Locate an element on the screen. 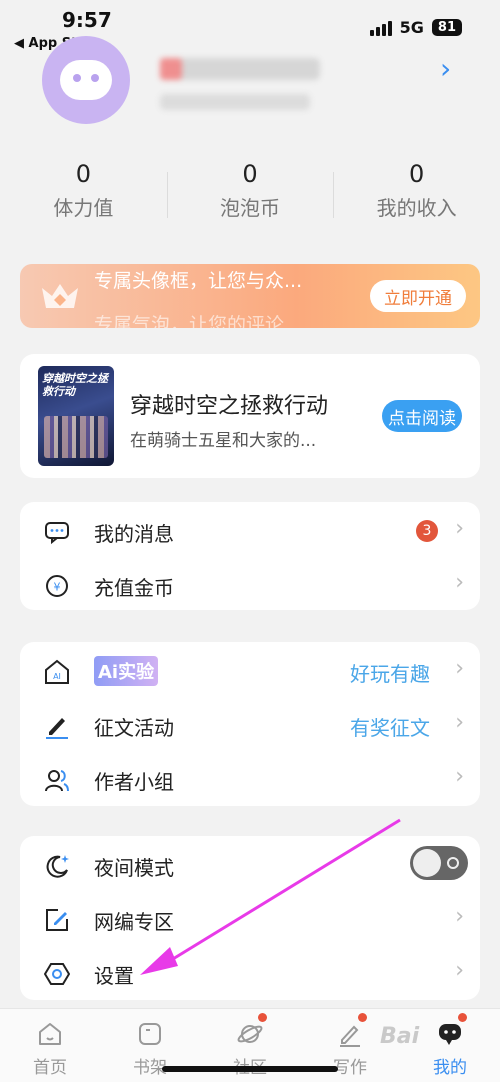 The height and width of the screenshot is (1082, 500). stats-row: 0 体力值 0 泡泡币 0 我的收入 is located at coordinates (250, 190).